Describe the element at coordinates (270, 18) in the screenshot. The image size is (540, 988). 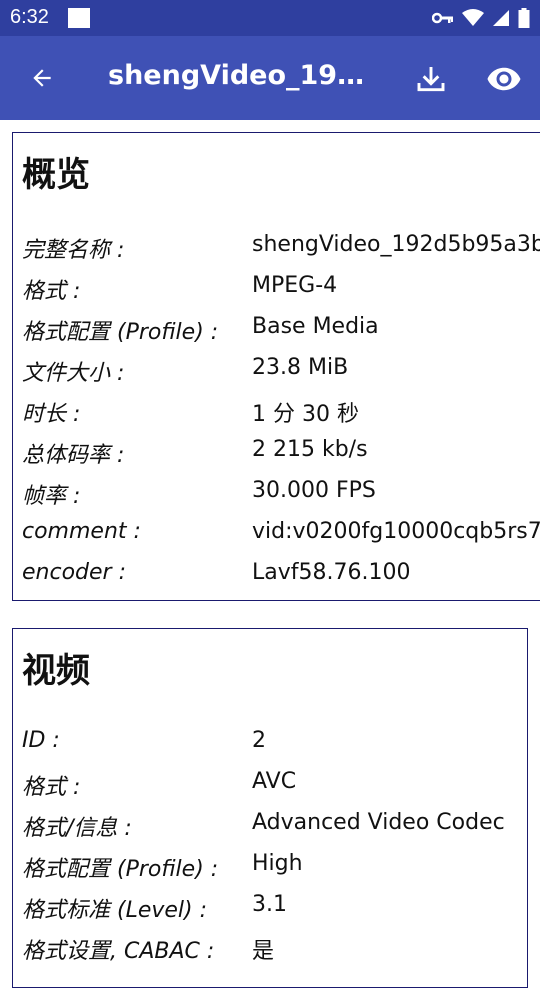
I see `status-bar: 6:32` at that location.